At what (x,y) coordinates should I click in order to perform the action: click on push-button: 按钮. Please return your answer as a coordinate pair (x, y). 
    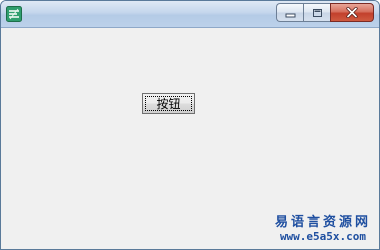
    Looking at the image, I should click on (168, 103).